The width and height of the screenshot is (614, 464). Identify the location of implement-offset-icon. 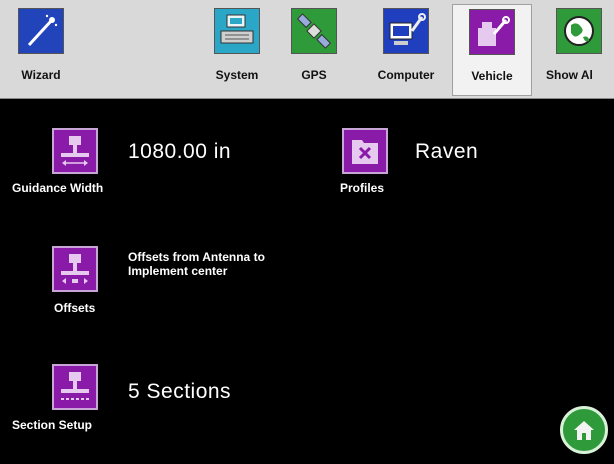
(75, 269).